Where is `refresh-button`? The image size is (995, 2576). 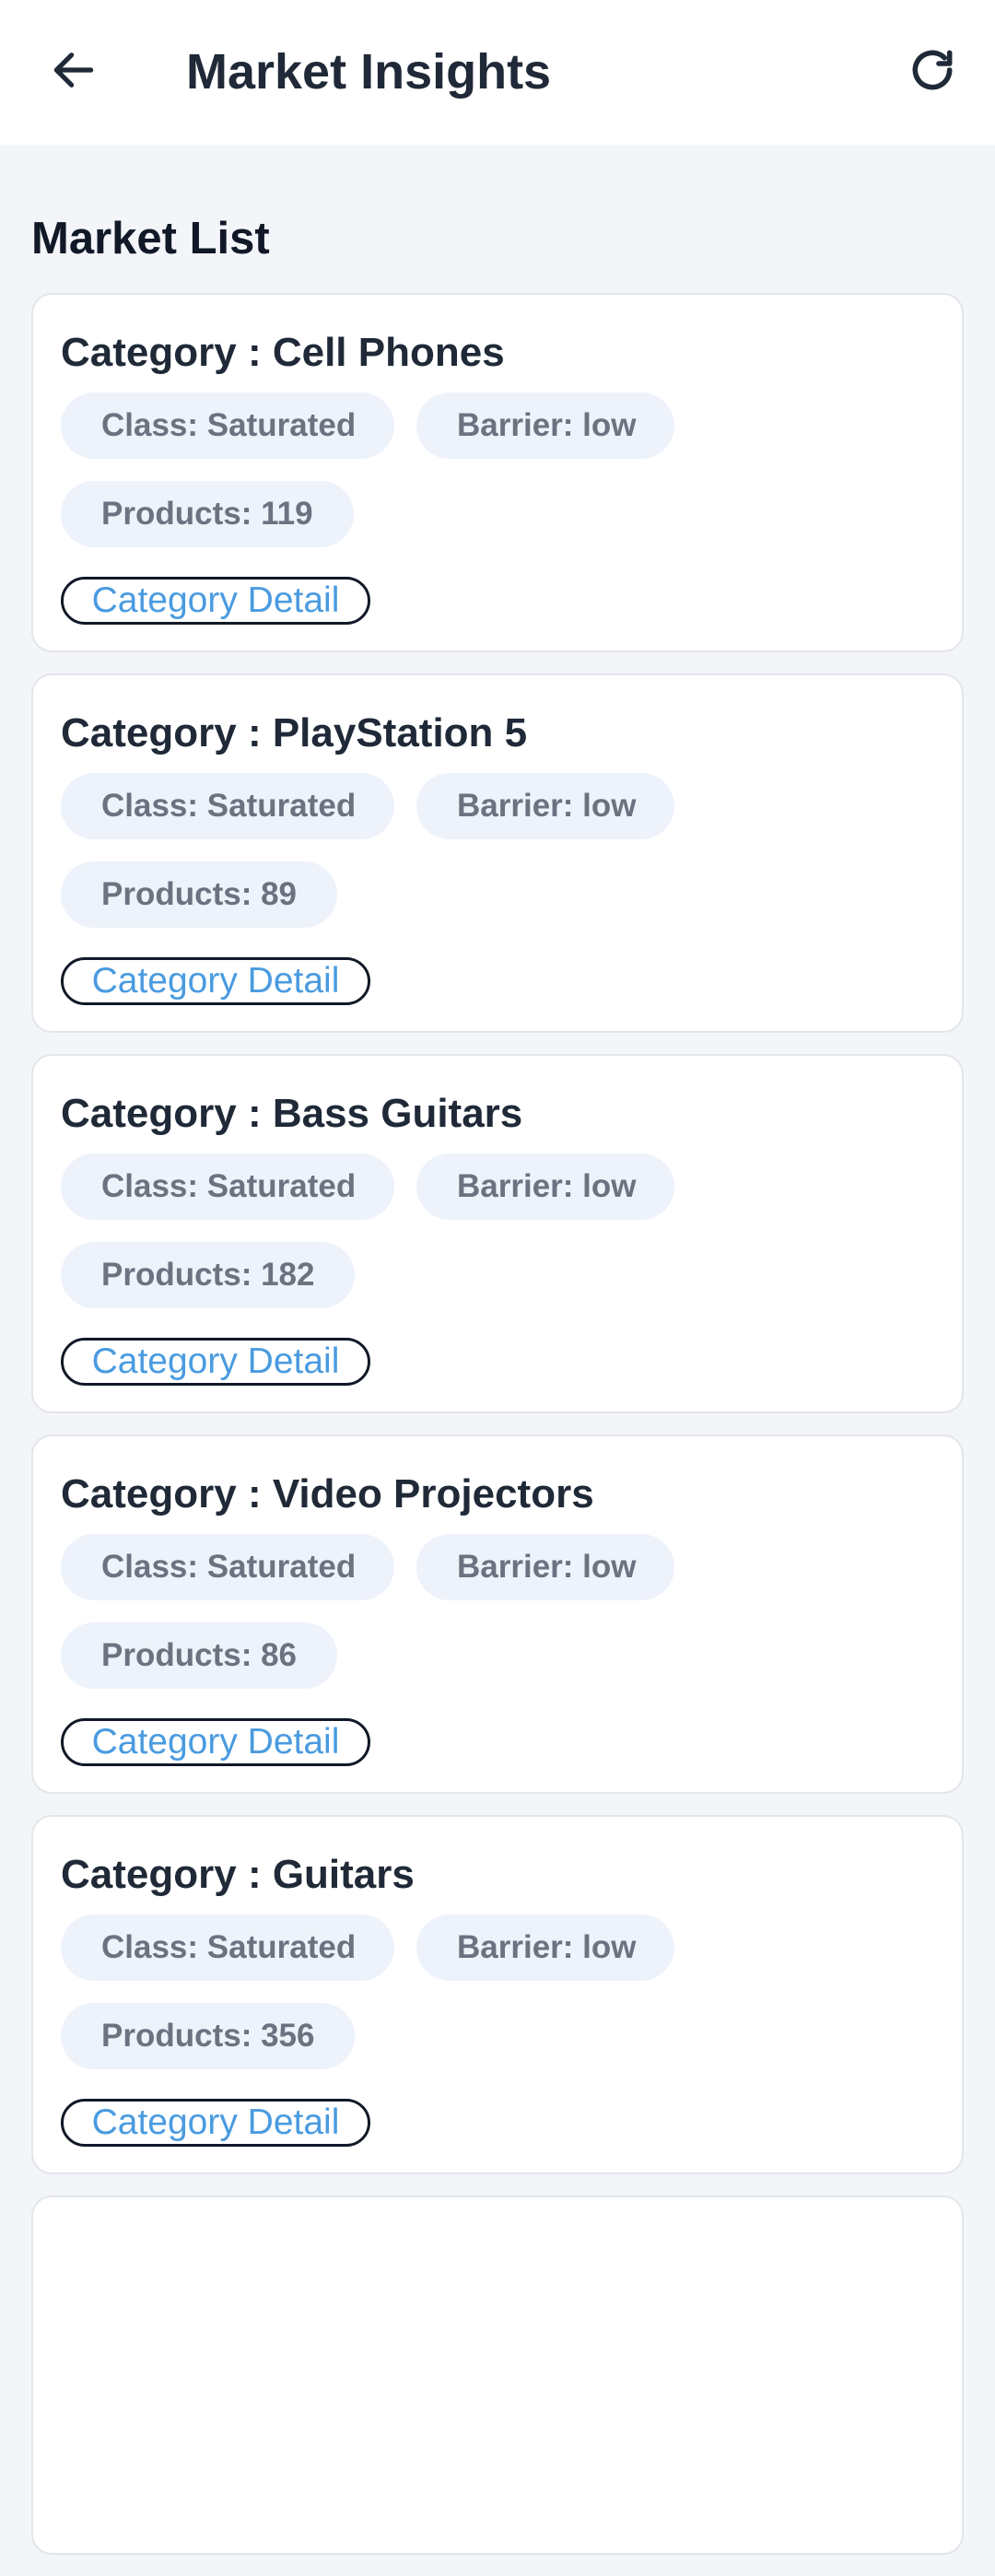 refresh-button is located at coordinates (932, 70).